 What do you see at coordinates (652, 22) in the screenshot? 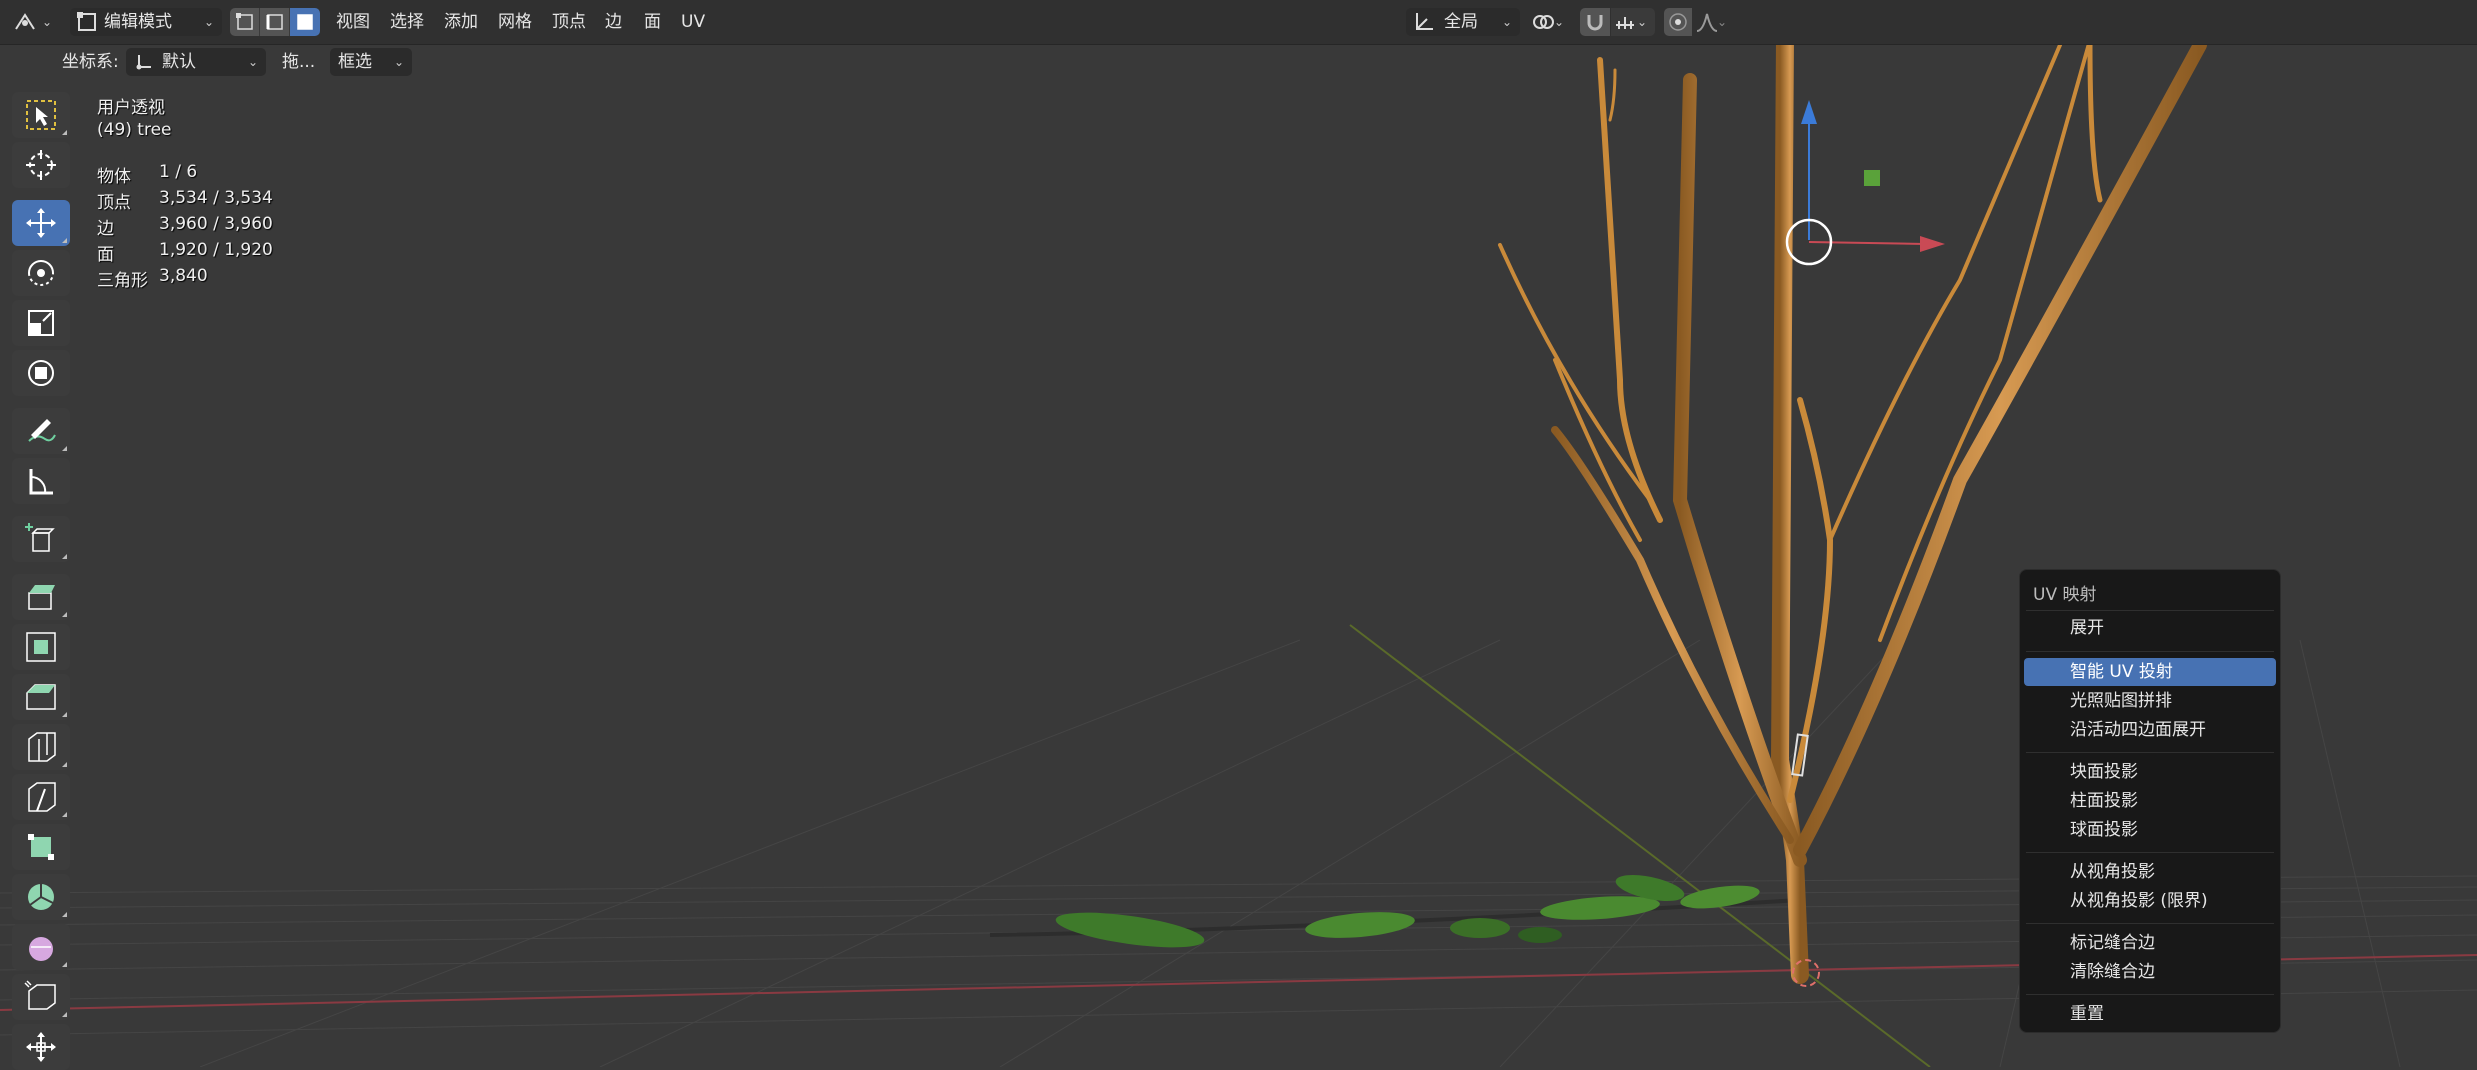
I see `menu-face: 面` at bounding box center [652, 22].